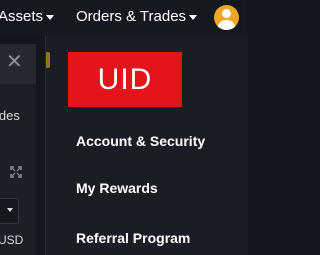 This screenshot has width=320, height=255. I want to click on nav-orders-label: Orders & Trades, so click(131, 16).